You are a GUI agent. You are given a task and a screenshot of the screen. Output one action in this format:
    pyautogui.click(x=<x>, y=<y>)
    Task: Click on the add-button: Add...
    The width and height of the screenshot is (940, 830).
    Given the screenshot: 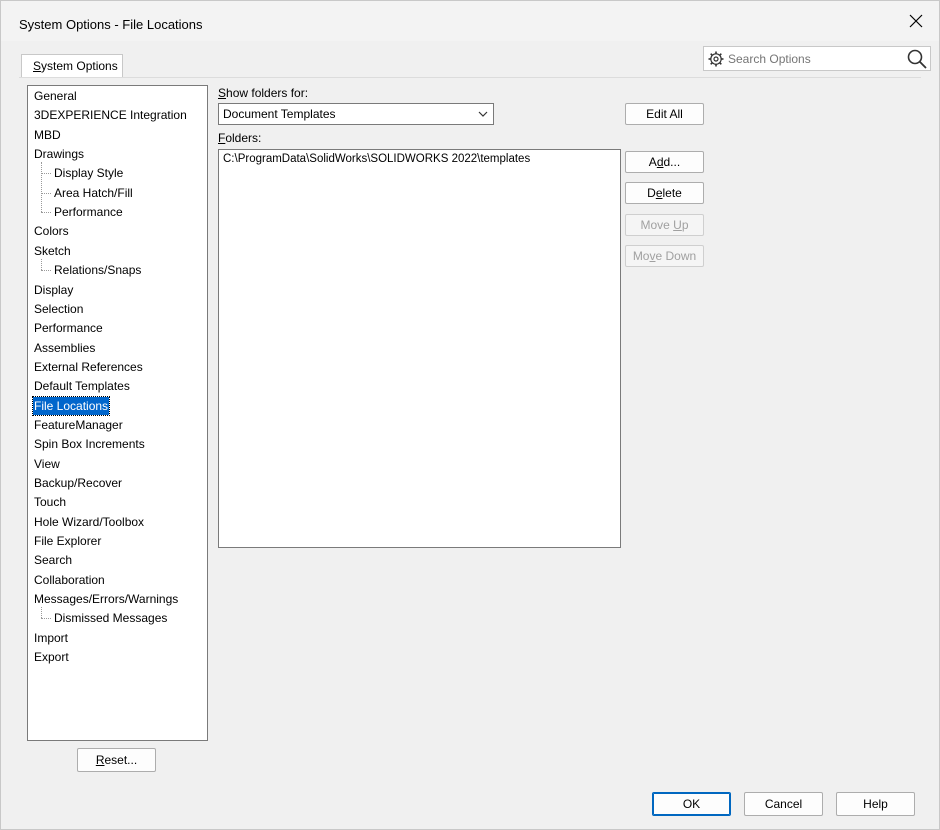 What is the action you would take?
    pyautogui.click(x=664, y=162)
    